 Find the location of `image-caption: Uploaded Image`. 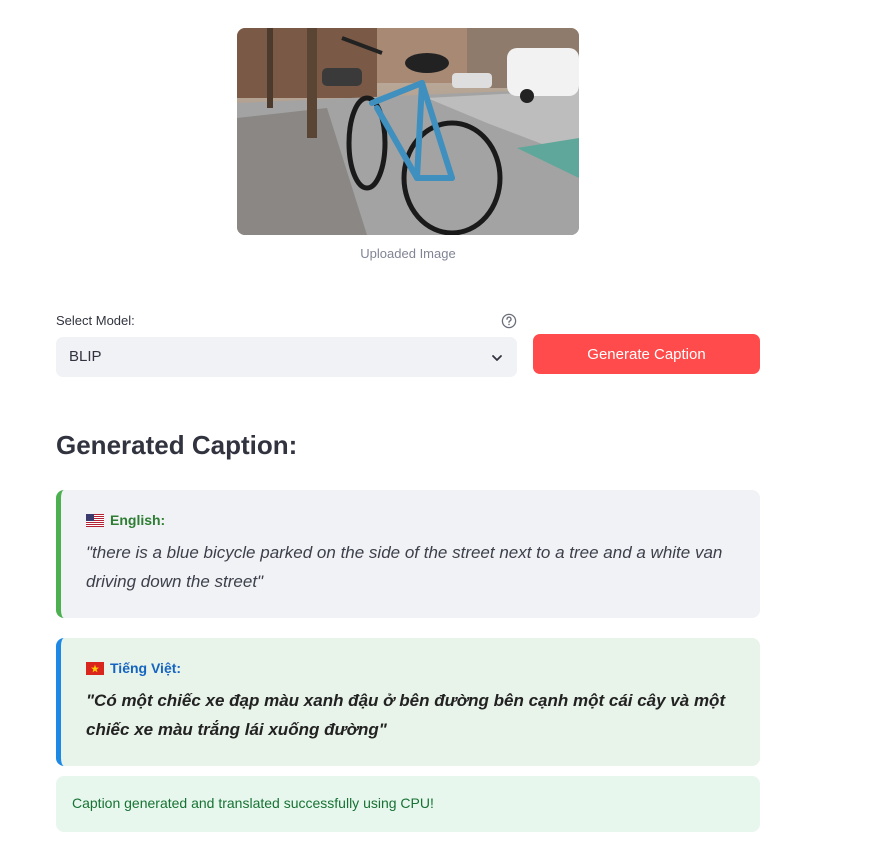

image-caption: Uploaded Image is located at coordinates (408, 253).